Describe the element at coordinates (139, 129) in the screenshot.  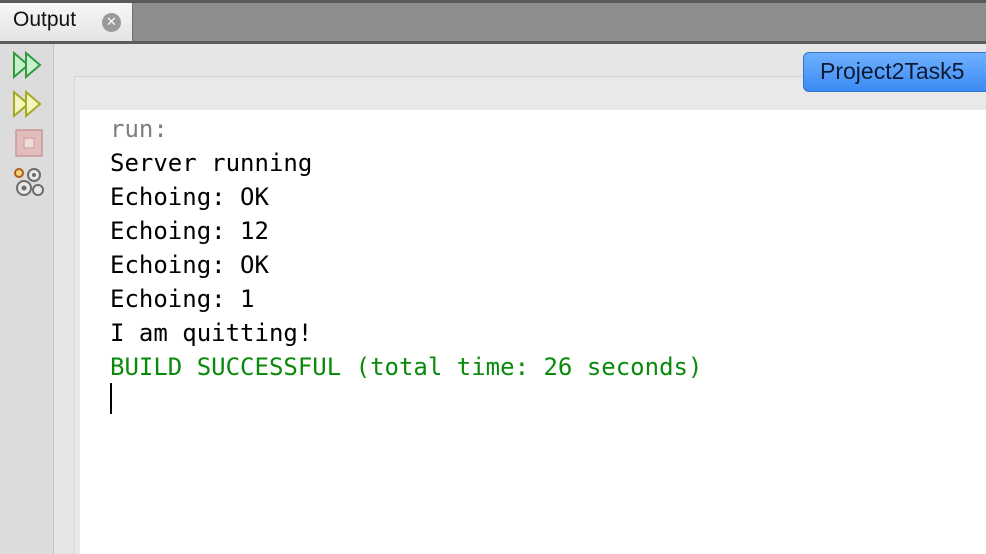
I see `console-line: run:` at that location.